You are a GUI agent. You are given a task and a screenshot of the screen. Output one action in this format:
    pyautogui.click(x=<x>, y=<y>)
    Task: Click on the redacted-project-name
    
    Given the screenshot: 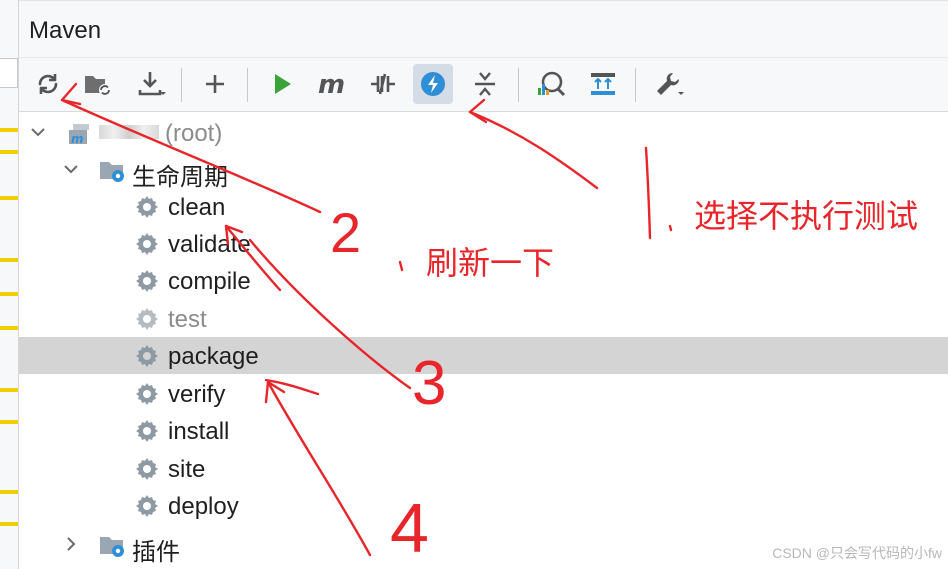 What is the action you would take?
    pyautogui.click(x=129, y=132)
    